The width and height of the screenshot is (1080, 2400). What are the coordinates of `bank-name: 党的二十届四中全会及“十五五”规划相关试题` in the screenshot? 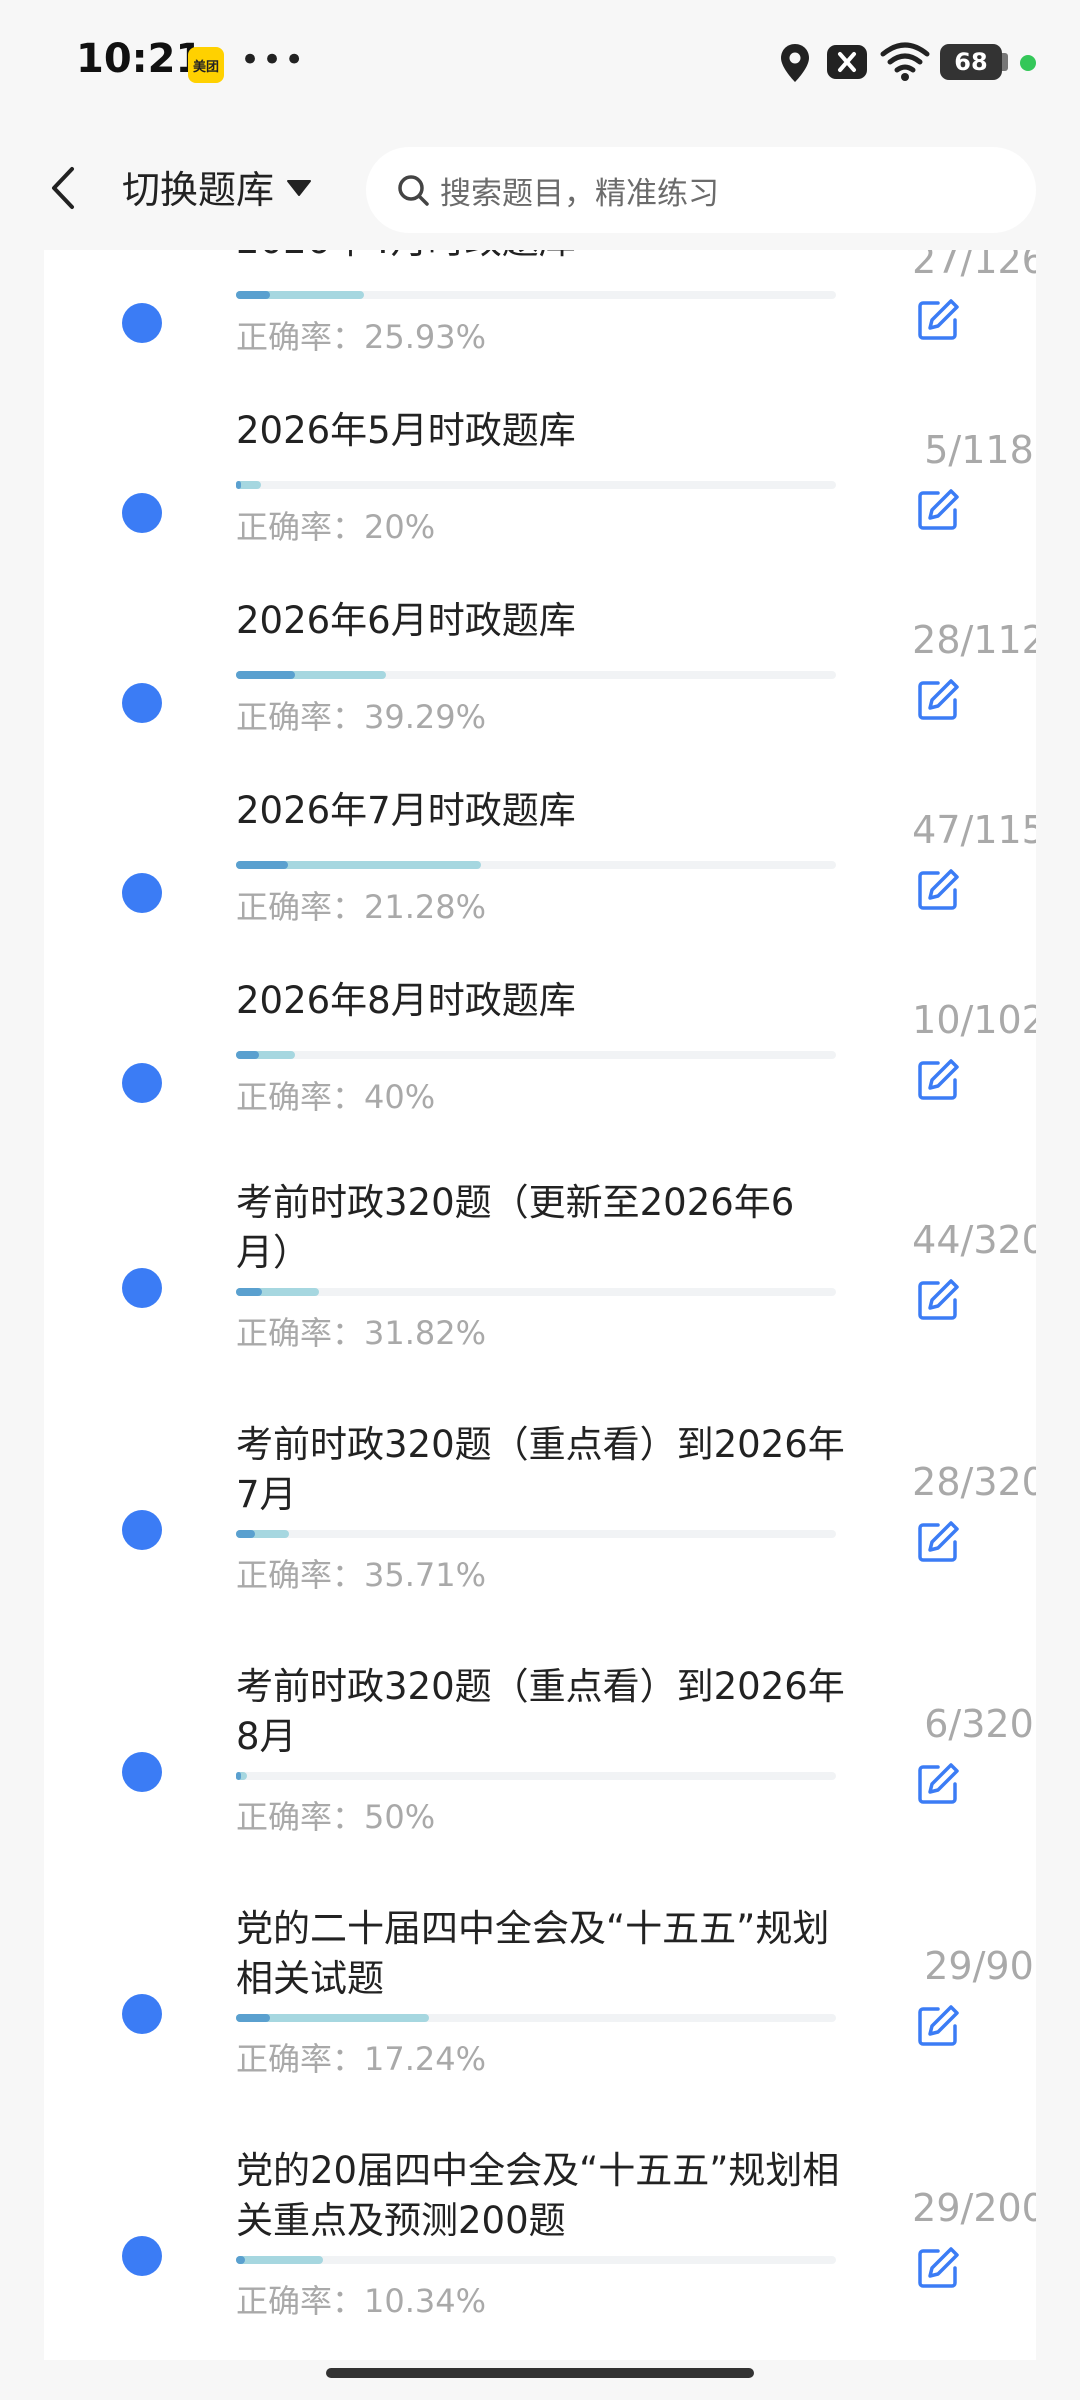 It's located at (533, 1953).